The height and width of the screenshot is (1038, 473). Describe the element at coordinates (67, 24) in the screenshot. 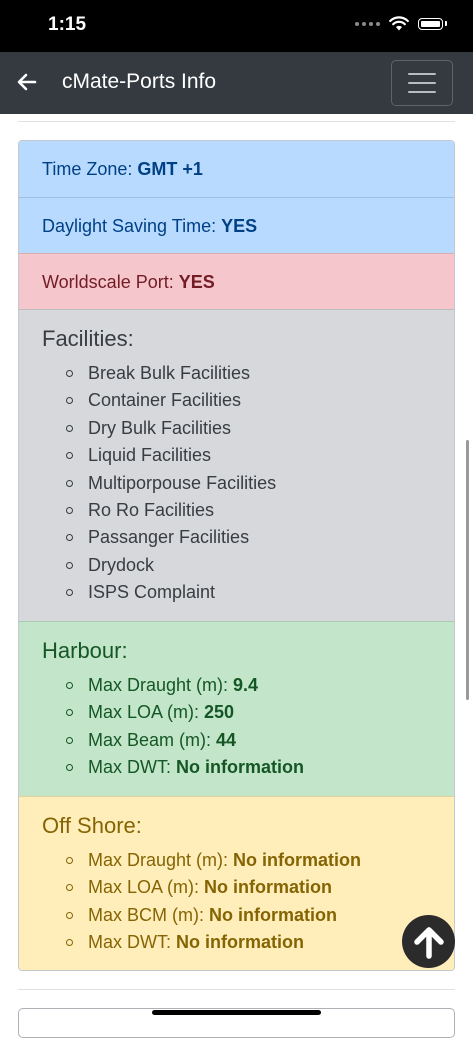

I see `status-time: 1:15` at that location.